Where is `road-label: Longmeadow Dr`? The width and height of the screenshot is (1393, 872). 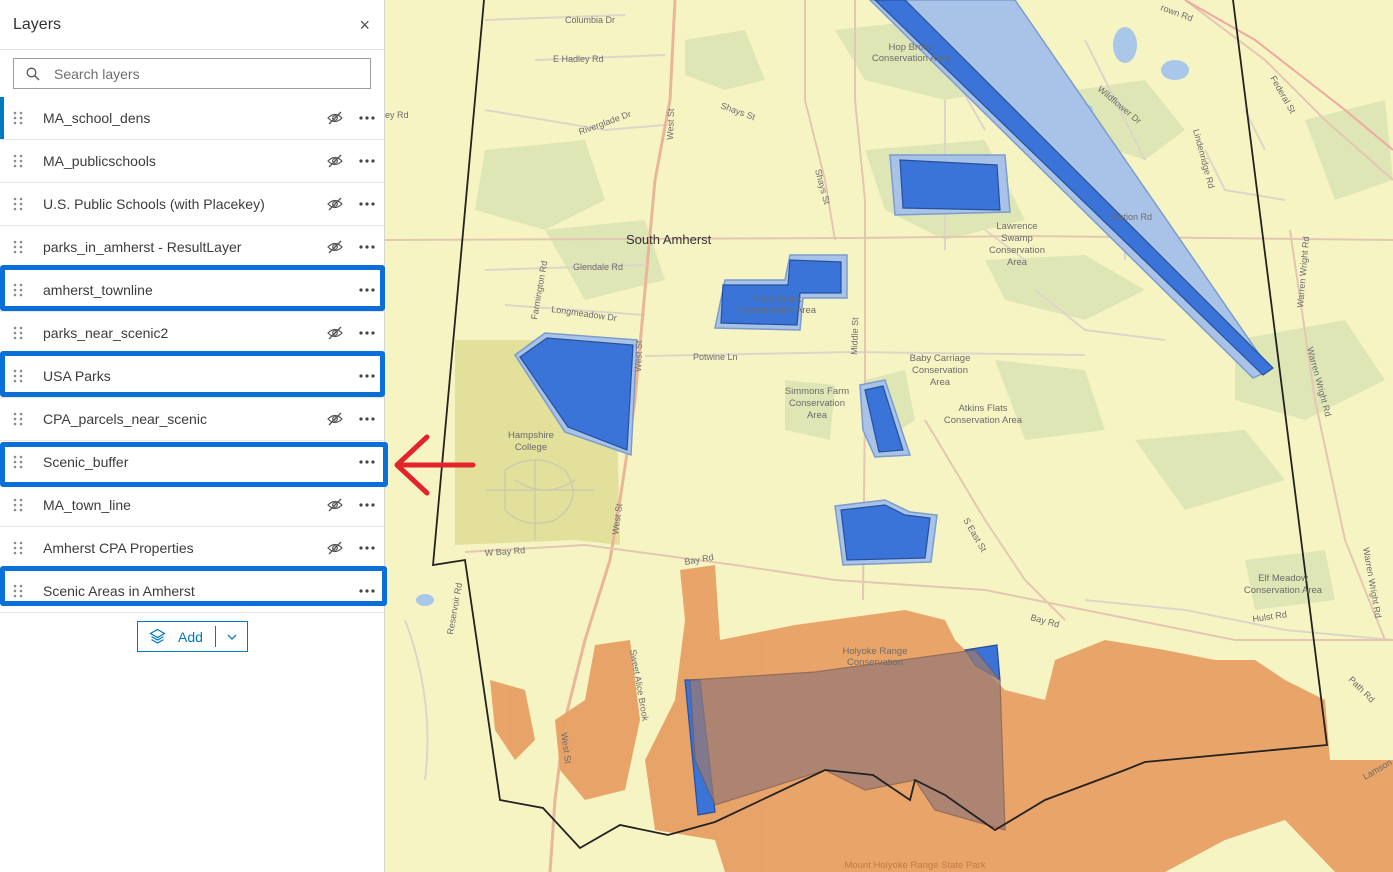 road-label: Longmeadow Dr is located at coordinates (584, 313).